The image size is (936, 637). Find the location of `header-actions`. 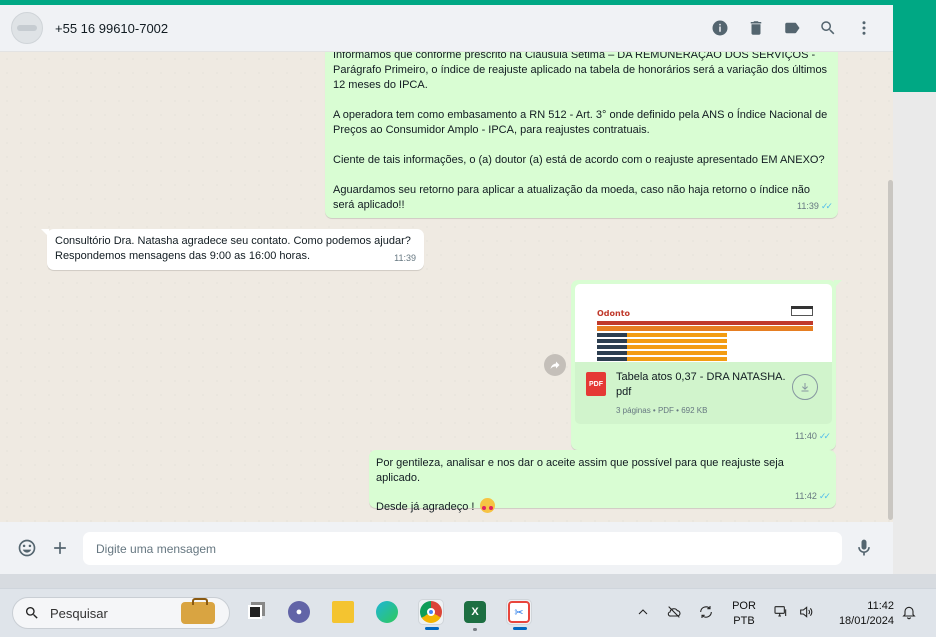

header-actions is located at coordinates (792, 28).